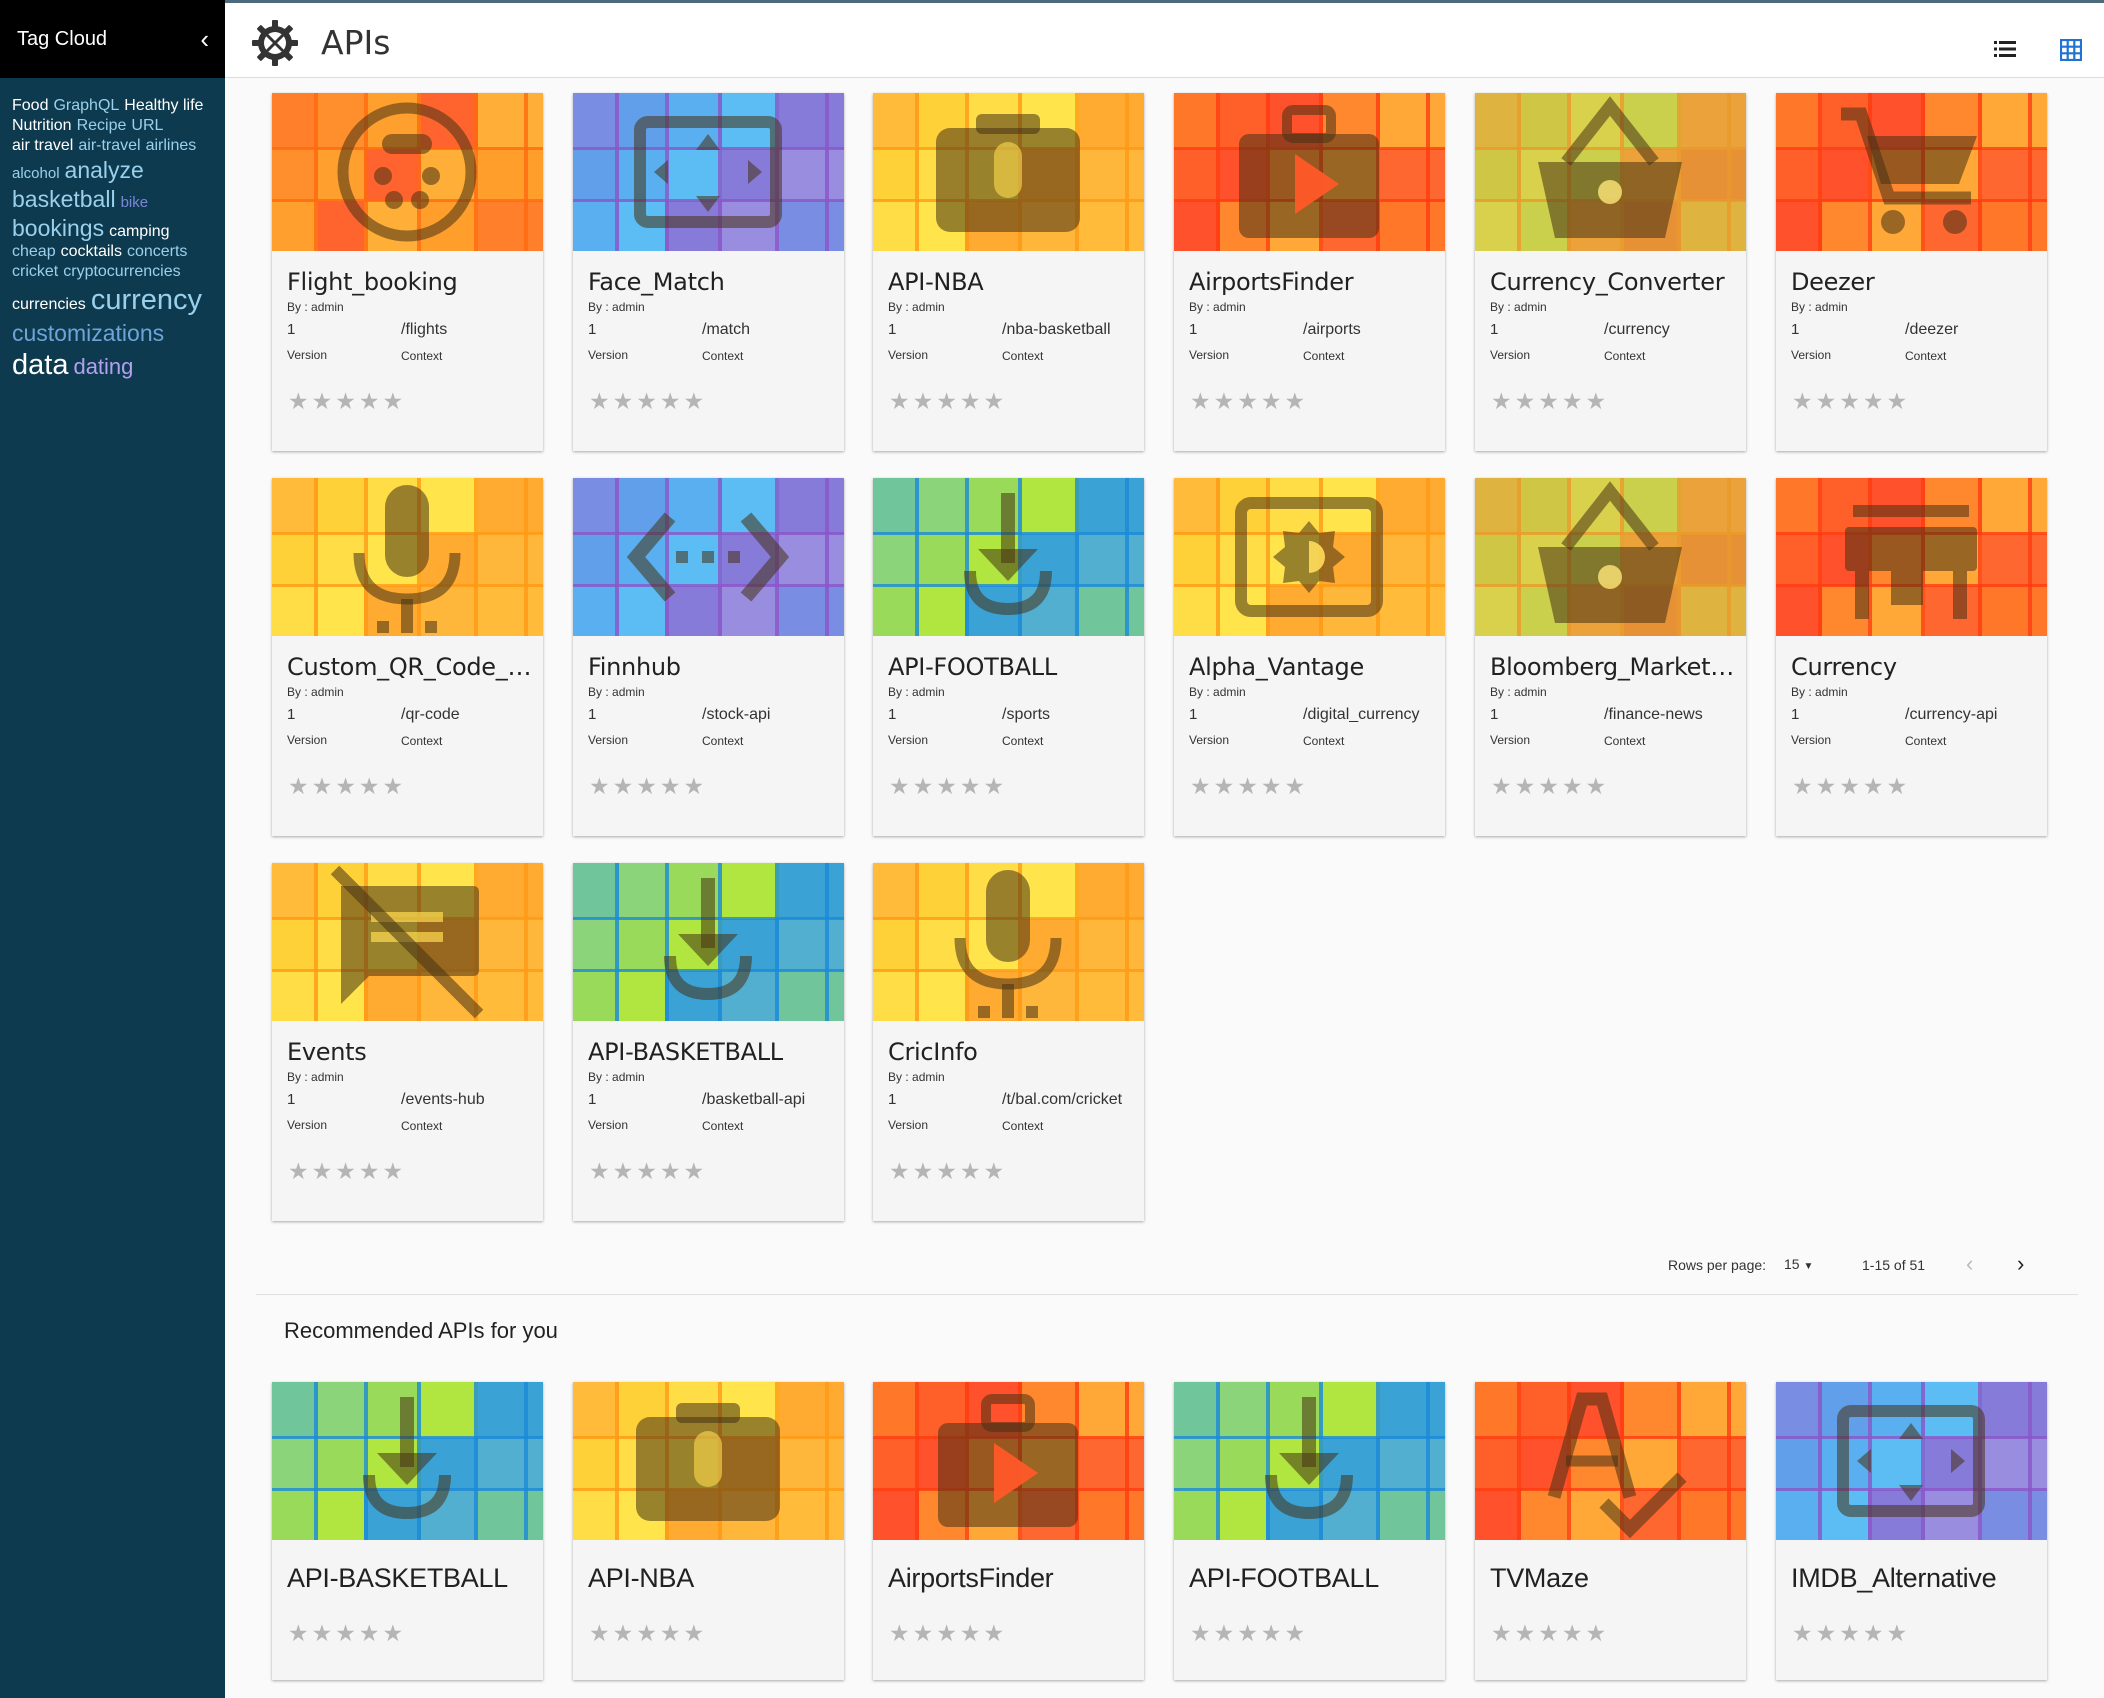 The width and height of the screenshot is (2104, 1698). I want to click on api-name: AirportsFinder, so click(1314, 282).